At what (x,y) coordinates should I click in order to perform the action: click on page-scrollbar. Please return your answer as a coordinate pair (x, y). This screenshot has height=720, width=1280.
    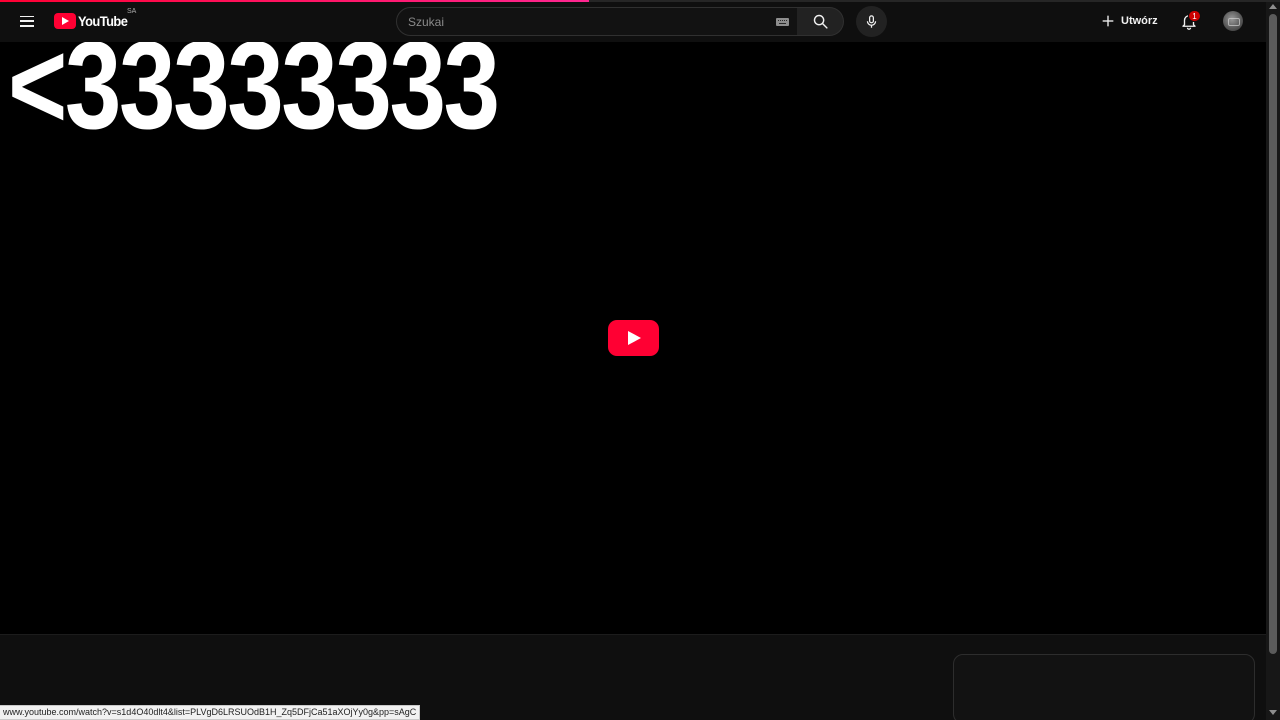
    Looking at the image, I should click on (1273, 360).